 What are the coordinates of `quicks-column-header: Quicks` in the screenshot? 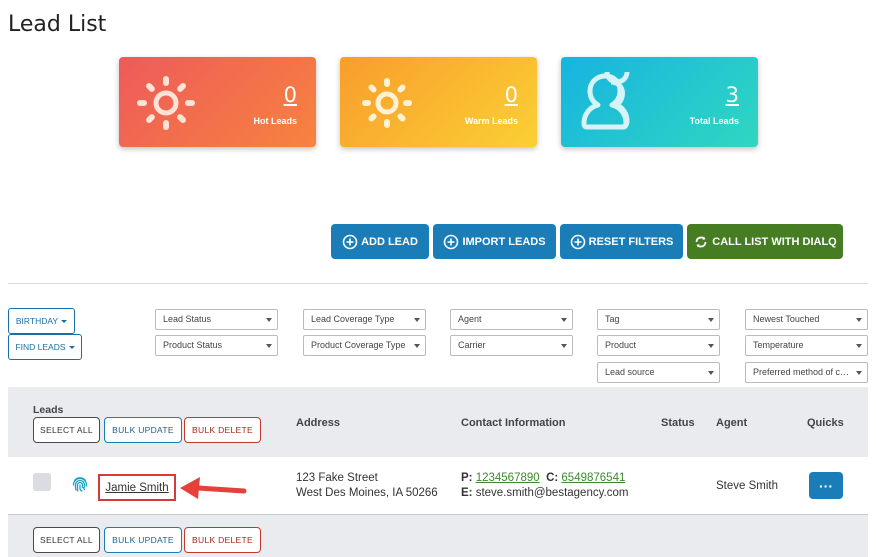 It's located at (825, 423).